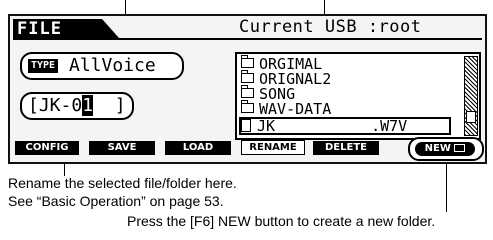  Describe the element at coordinates (109, 105) in the screenshot. I see `name-suffix: ]` at that location.